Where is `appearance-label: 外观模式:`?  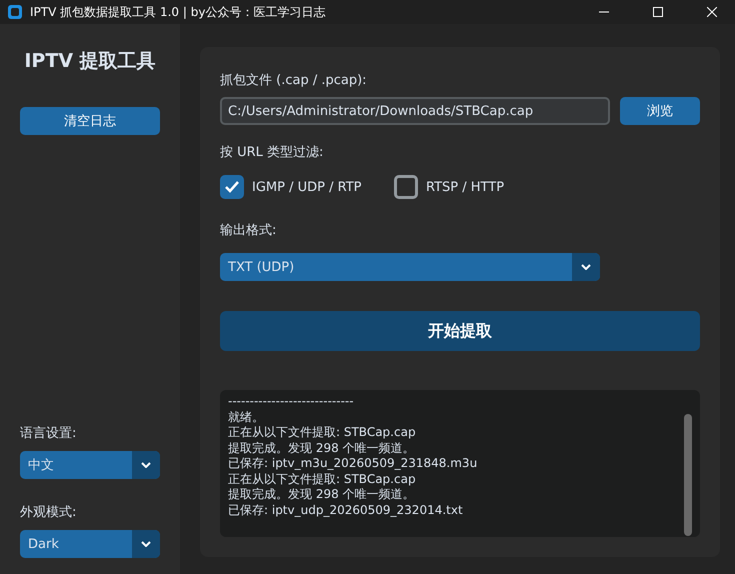
appearance-label: 外观模式: is located at coordinates (49, 512).